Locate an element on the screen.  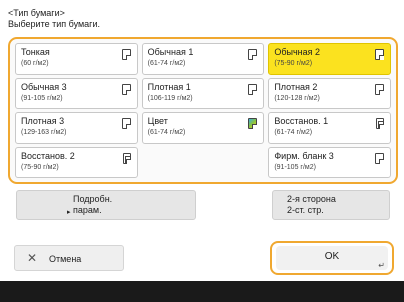
paper-tile-recycled-1: Восстанов. 1 (61-74 г/м2) is located at coordinates (329, 128).